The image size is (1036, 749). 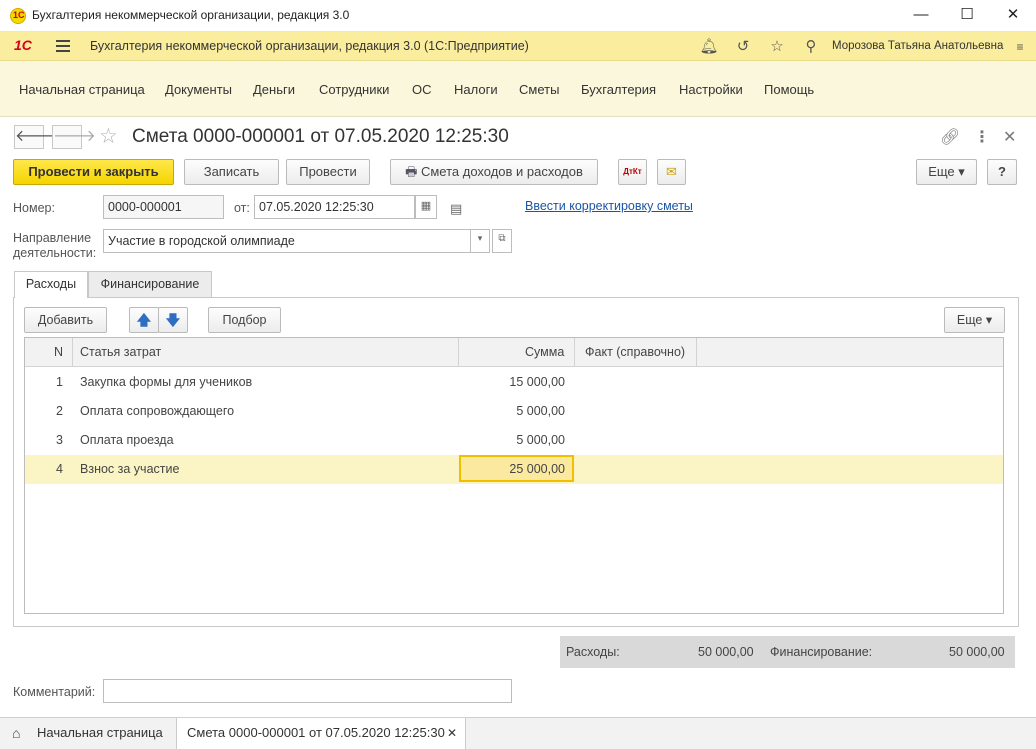 I want to click on search-icon: ⚲, so click(x=811, y=47).